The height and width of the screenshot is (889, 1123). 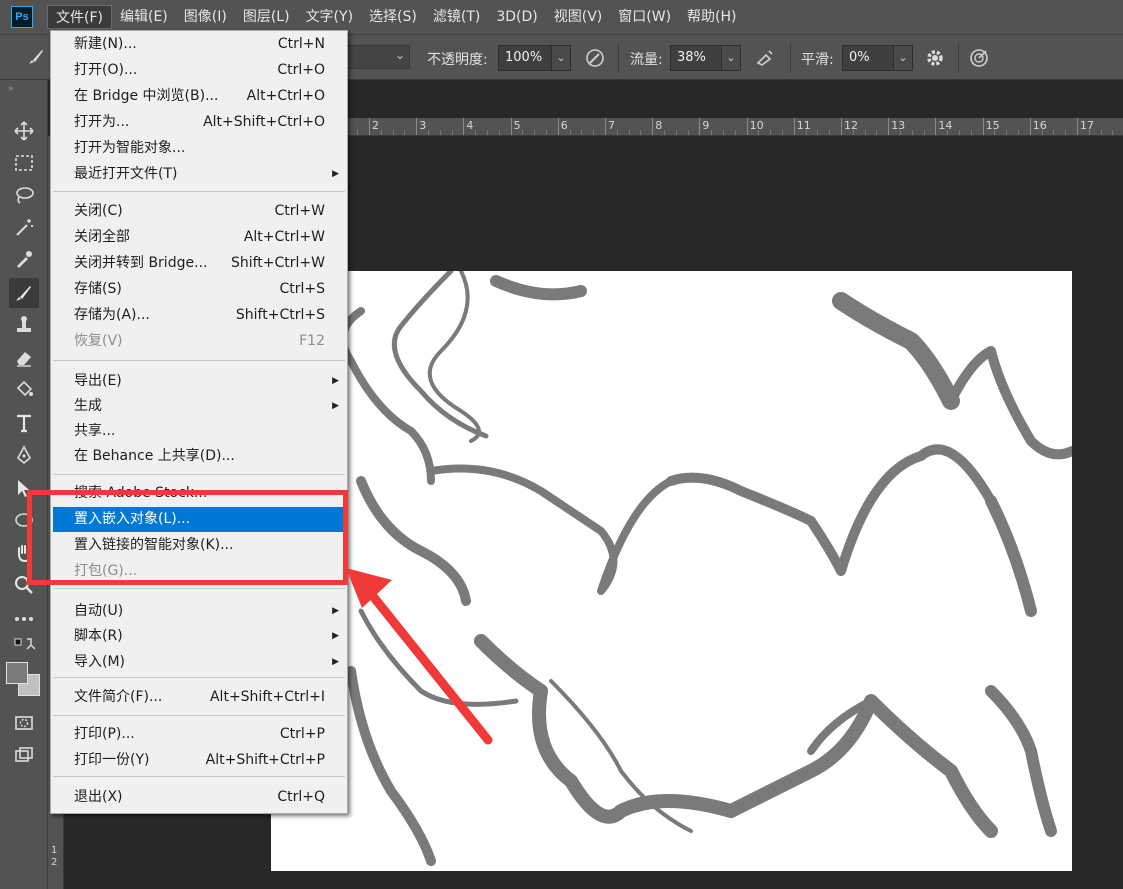 I want to click on brush-tool-icon, so click(x=24, y=293).